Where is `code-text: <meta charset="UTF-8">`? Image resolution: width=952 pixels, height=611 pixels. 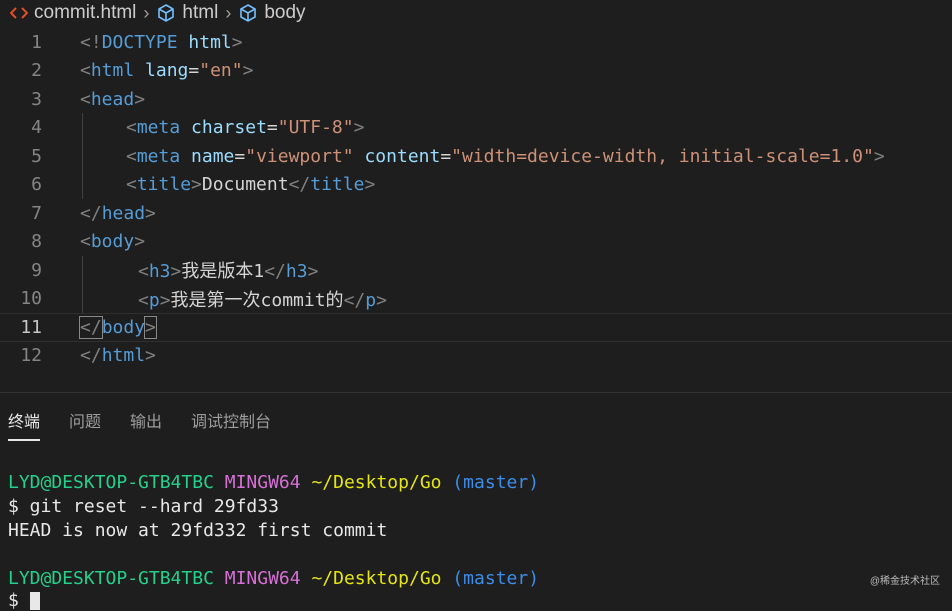
code-text: <meta charset="UTF-8"> is located at coordinates (245, 127).